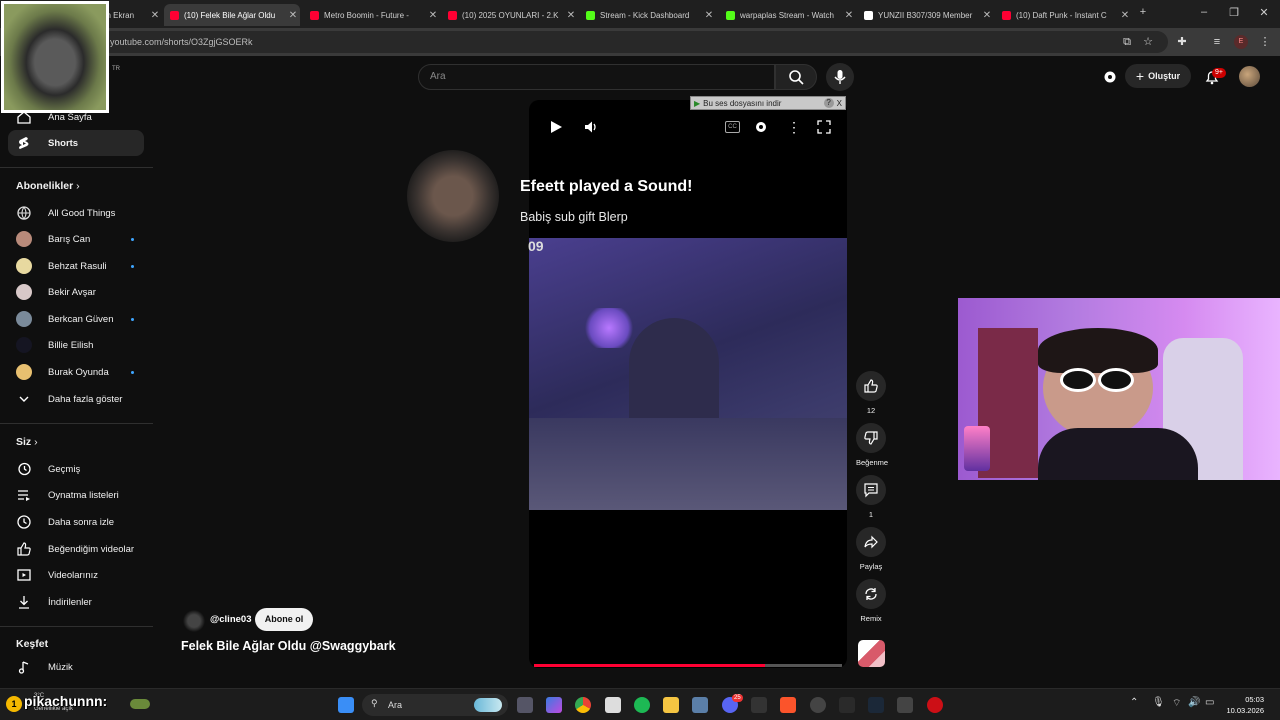 This screenshot has height=720, width=1280. I want to click on captions-icon: CC, so click(732, 127).